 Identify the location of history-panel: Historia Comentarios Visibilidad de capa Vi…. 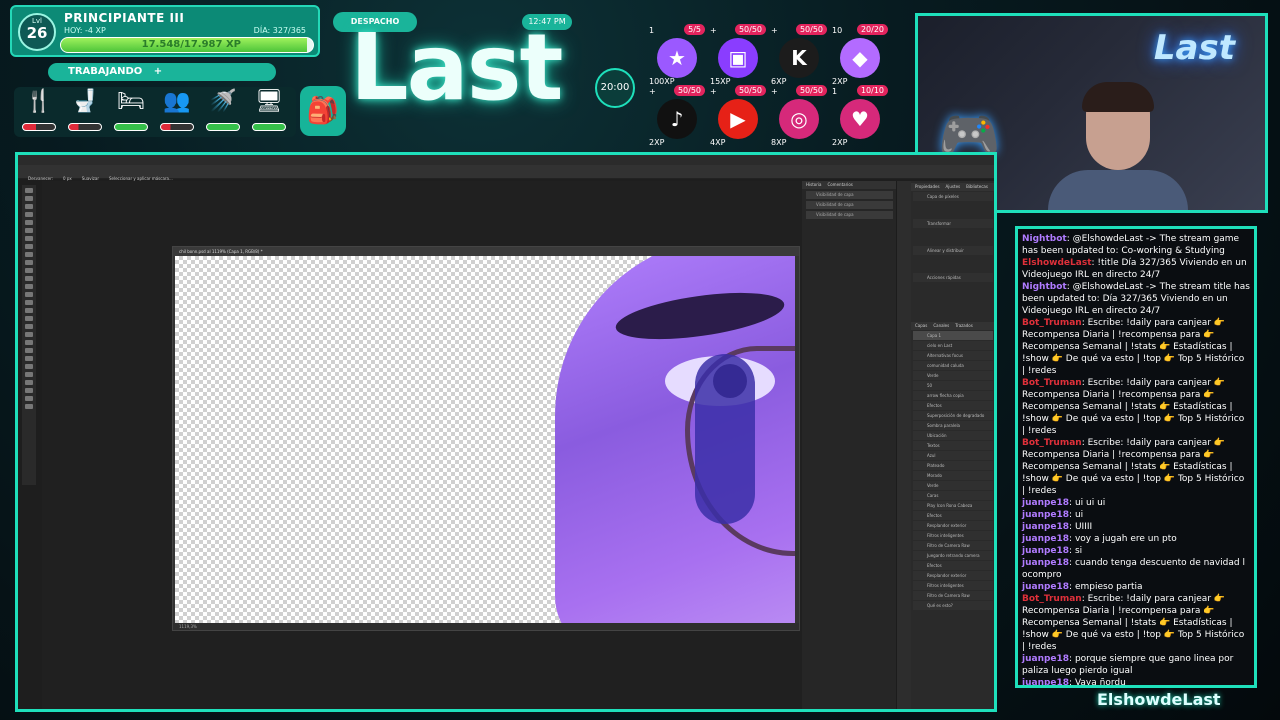
(849, 445).